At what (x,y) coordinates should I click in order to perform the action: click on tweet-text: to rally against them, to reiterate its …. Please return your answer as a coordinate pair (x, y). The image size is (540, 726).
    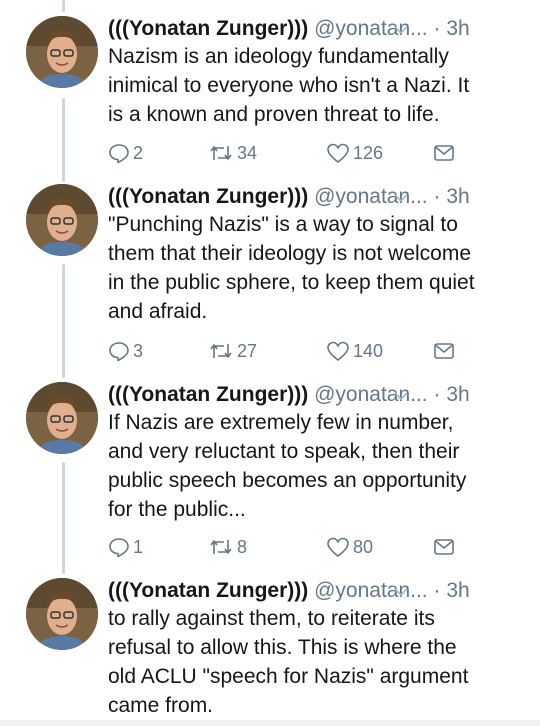
    Looking at the image, I should click on (288, 662).